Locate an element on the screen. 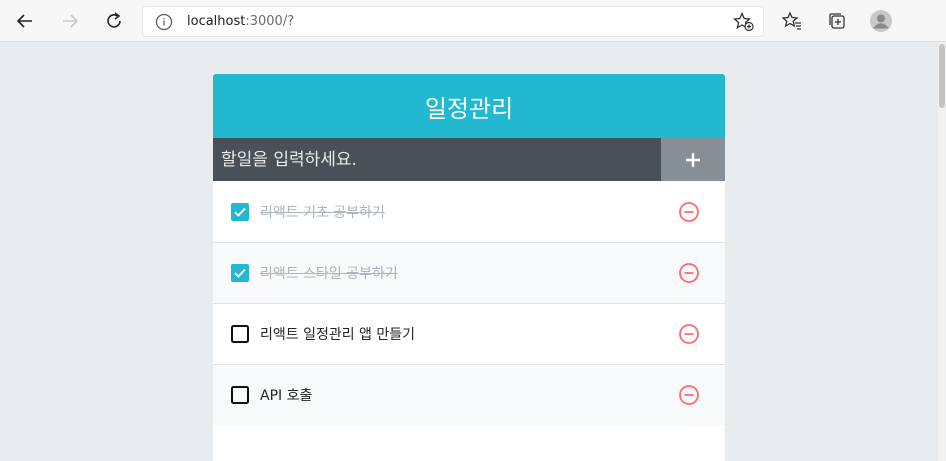  add-todo-button is located at coordinates (693, 159).